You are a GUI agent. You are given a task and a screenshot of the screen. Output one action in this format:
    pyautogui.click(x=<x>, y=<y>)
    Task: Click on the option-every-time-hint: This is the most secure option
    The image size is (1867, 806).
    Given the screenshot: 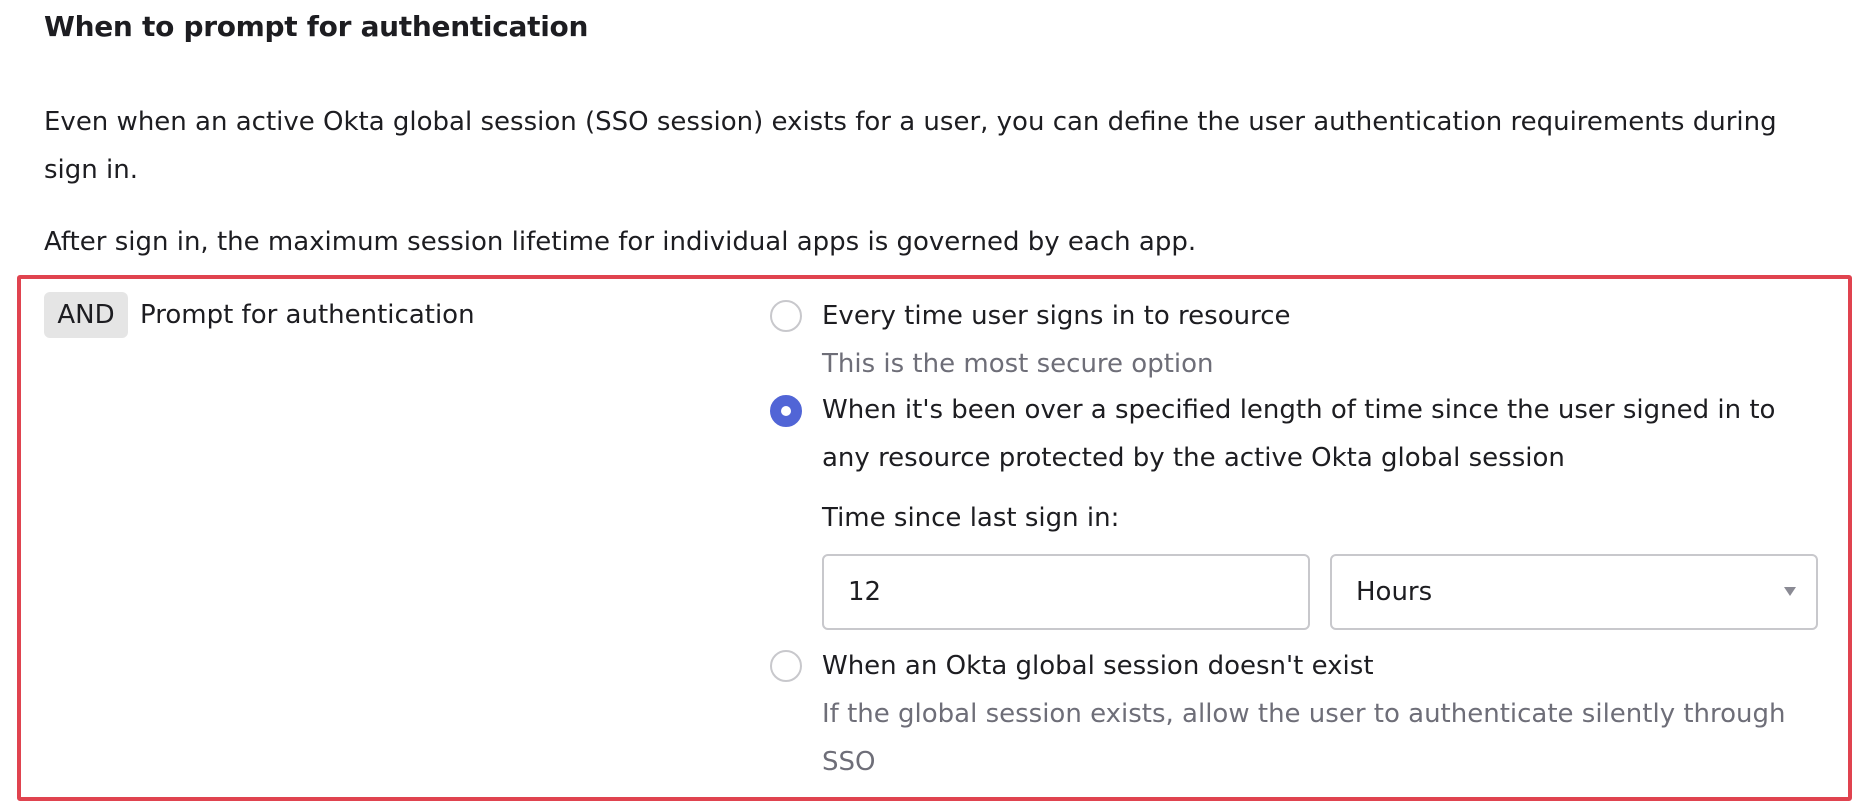 What is the action you would take?
    pyautogui.click(x=1018, y=364)
    